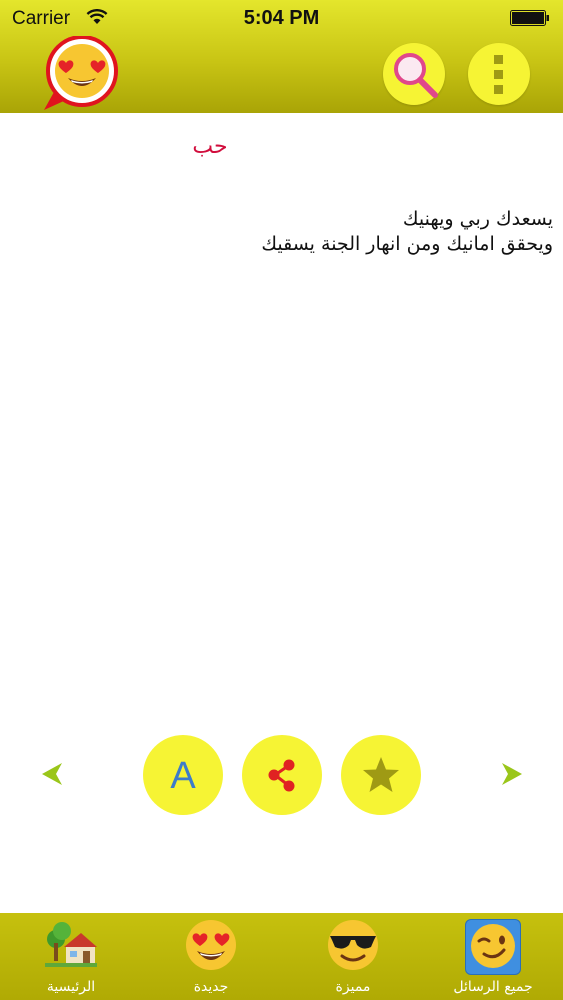 This screenshot has height=1000, width=563. What do you see at coordinates (477, 219) in the screenshot?
I see `message-line: يسعدك ربي ويهنيك` at bounding box center [477, 219].